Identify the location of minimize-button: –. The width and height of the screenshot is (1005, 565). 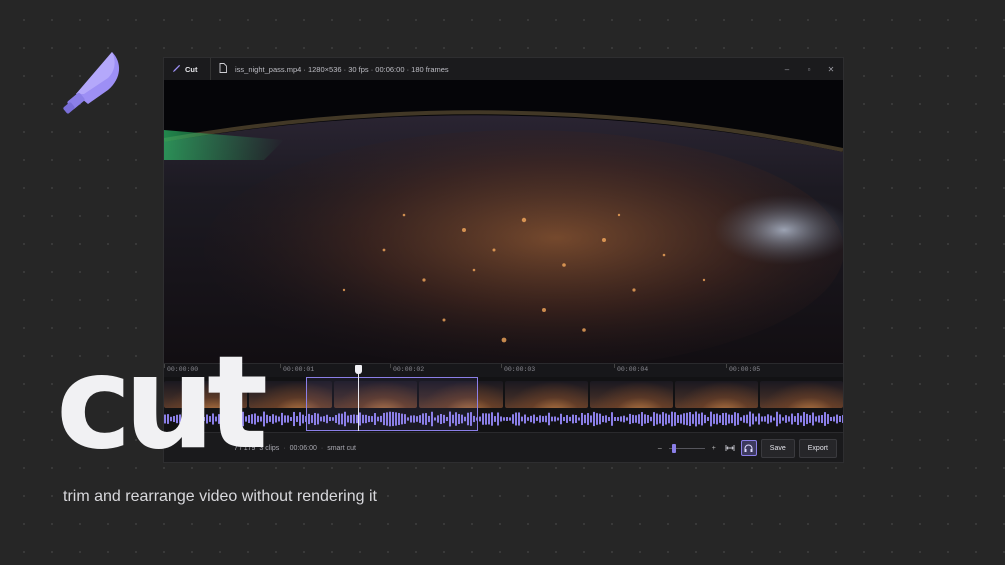
(787, 69).